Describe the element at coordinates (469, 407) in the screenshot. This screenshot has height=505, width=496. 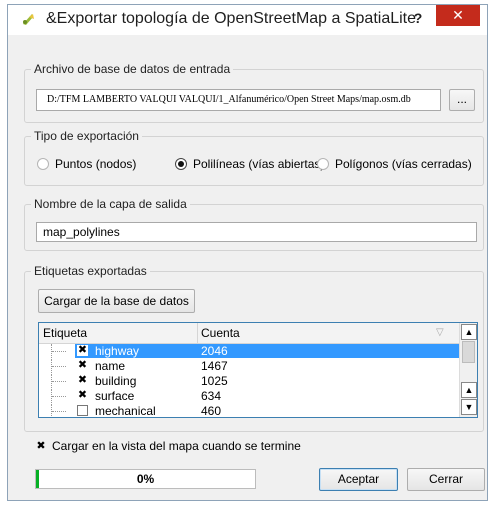
I see `scroll-down-icon: ▼` at that location.